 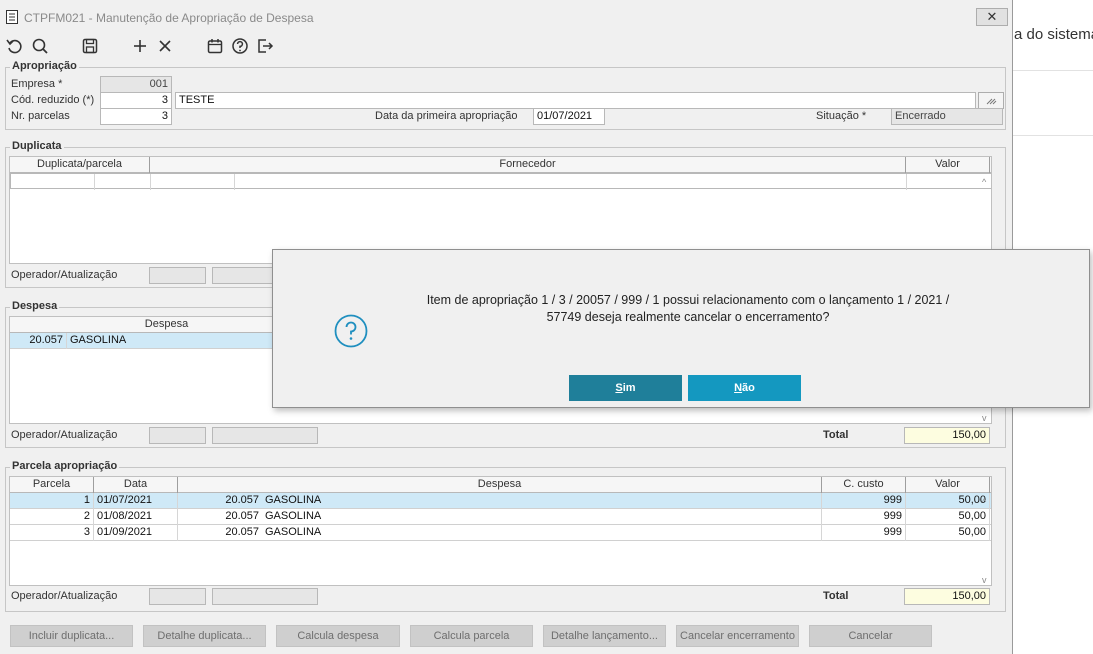 What do you see at coordinates (500, 485) in the screenshot?
I see `column-despesa: Despesa` at bounding box center [500, 485].